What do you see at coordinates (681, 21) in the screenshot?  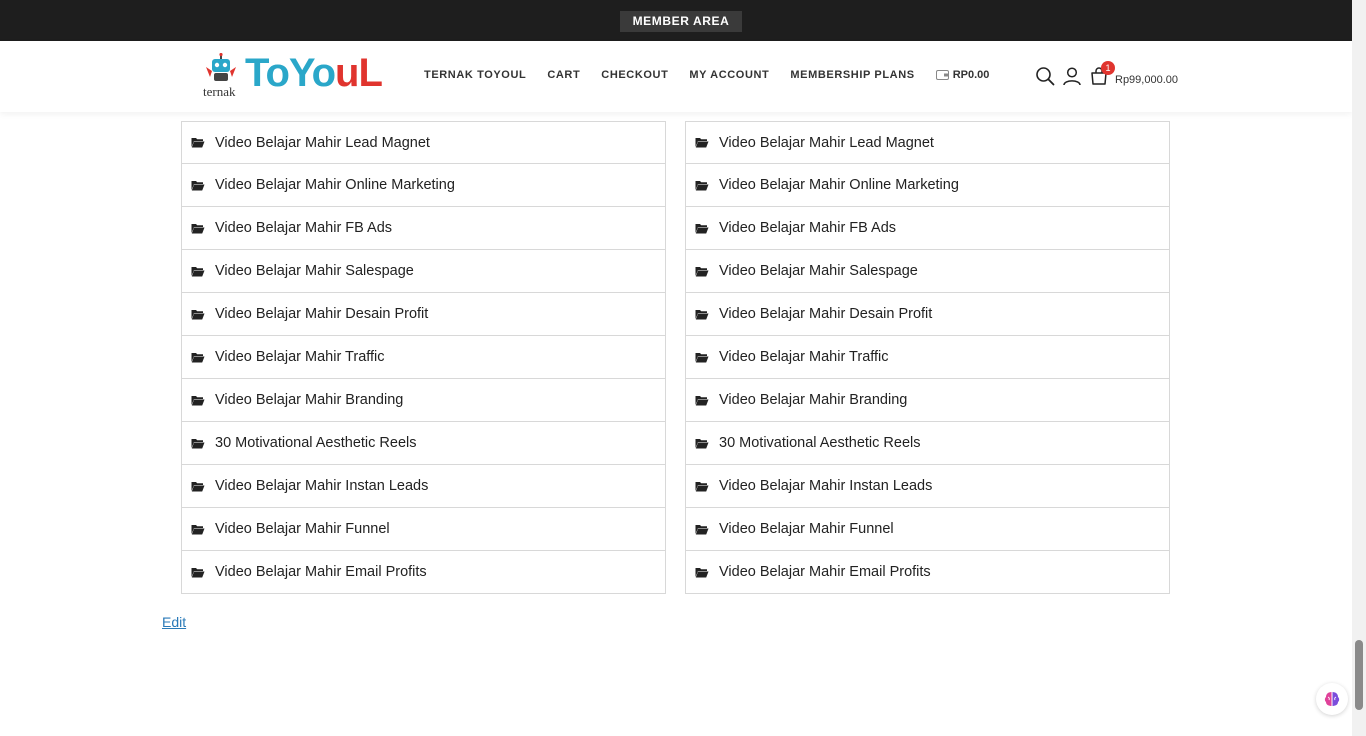 I see `member-area-label: MEMBER AREA` at bounding box center [681, 21].